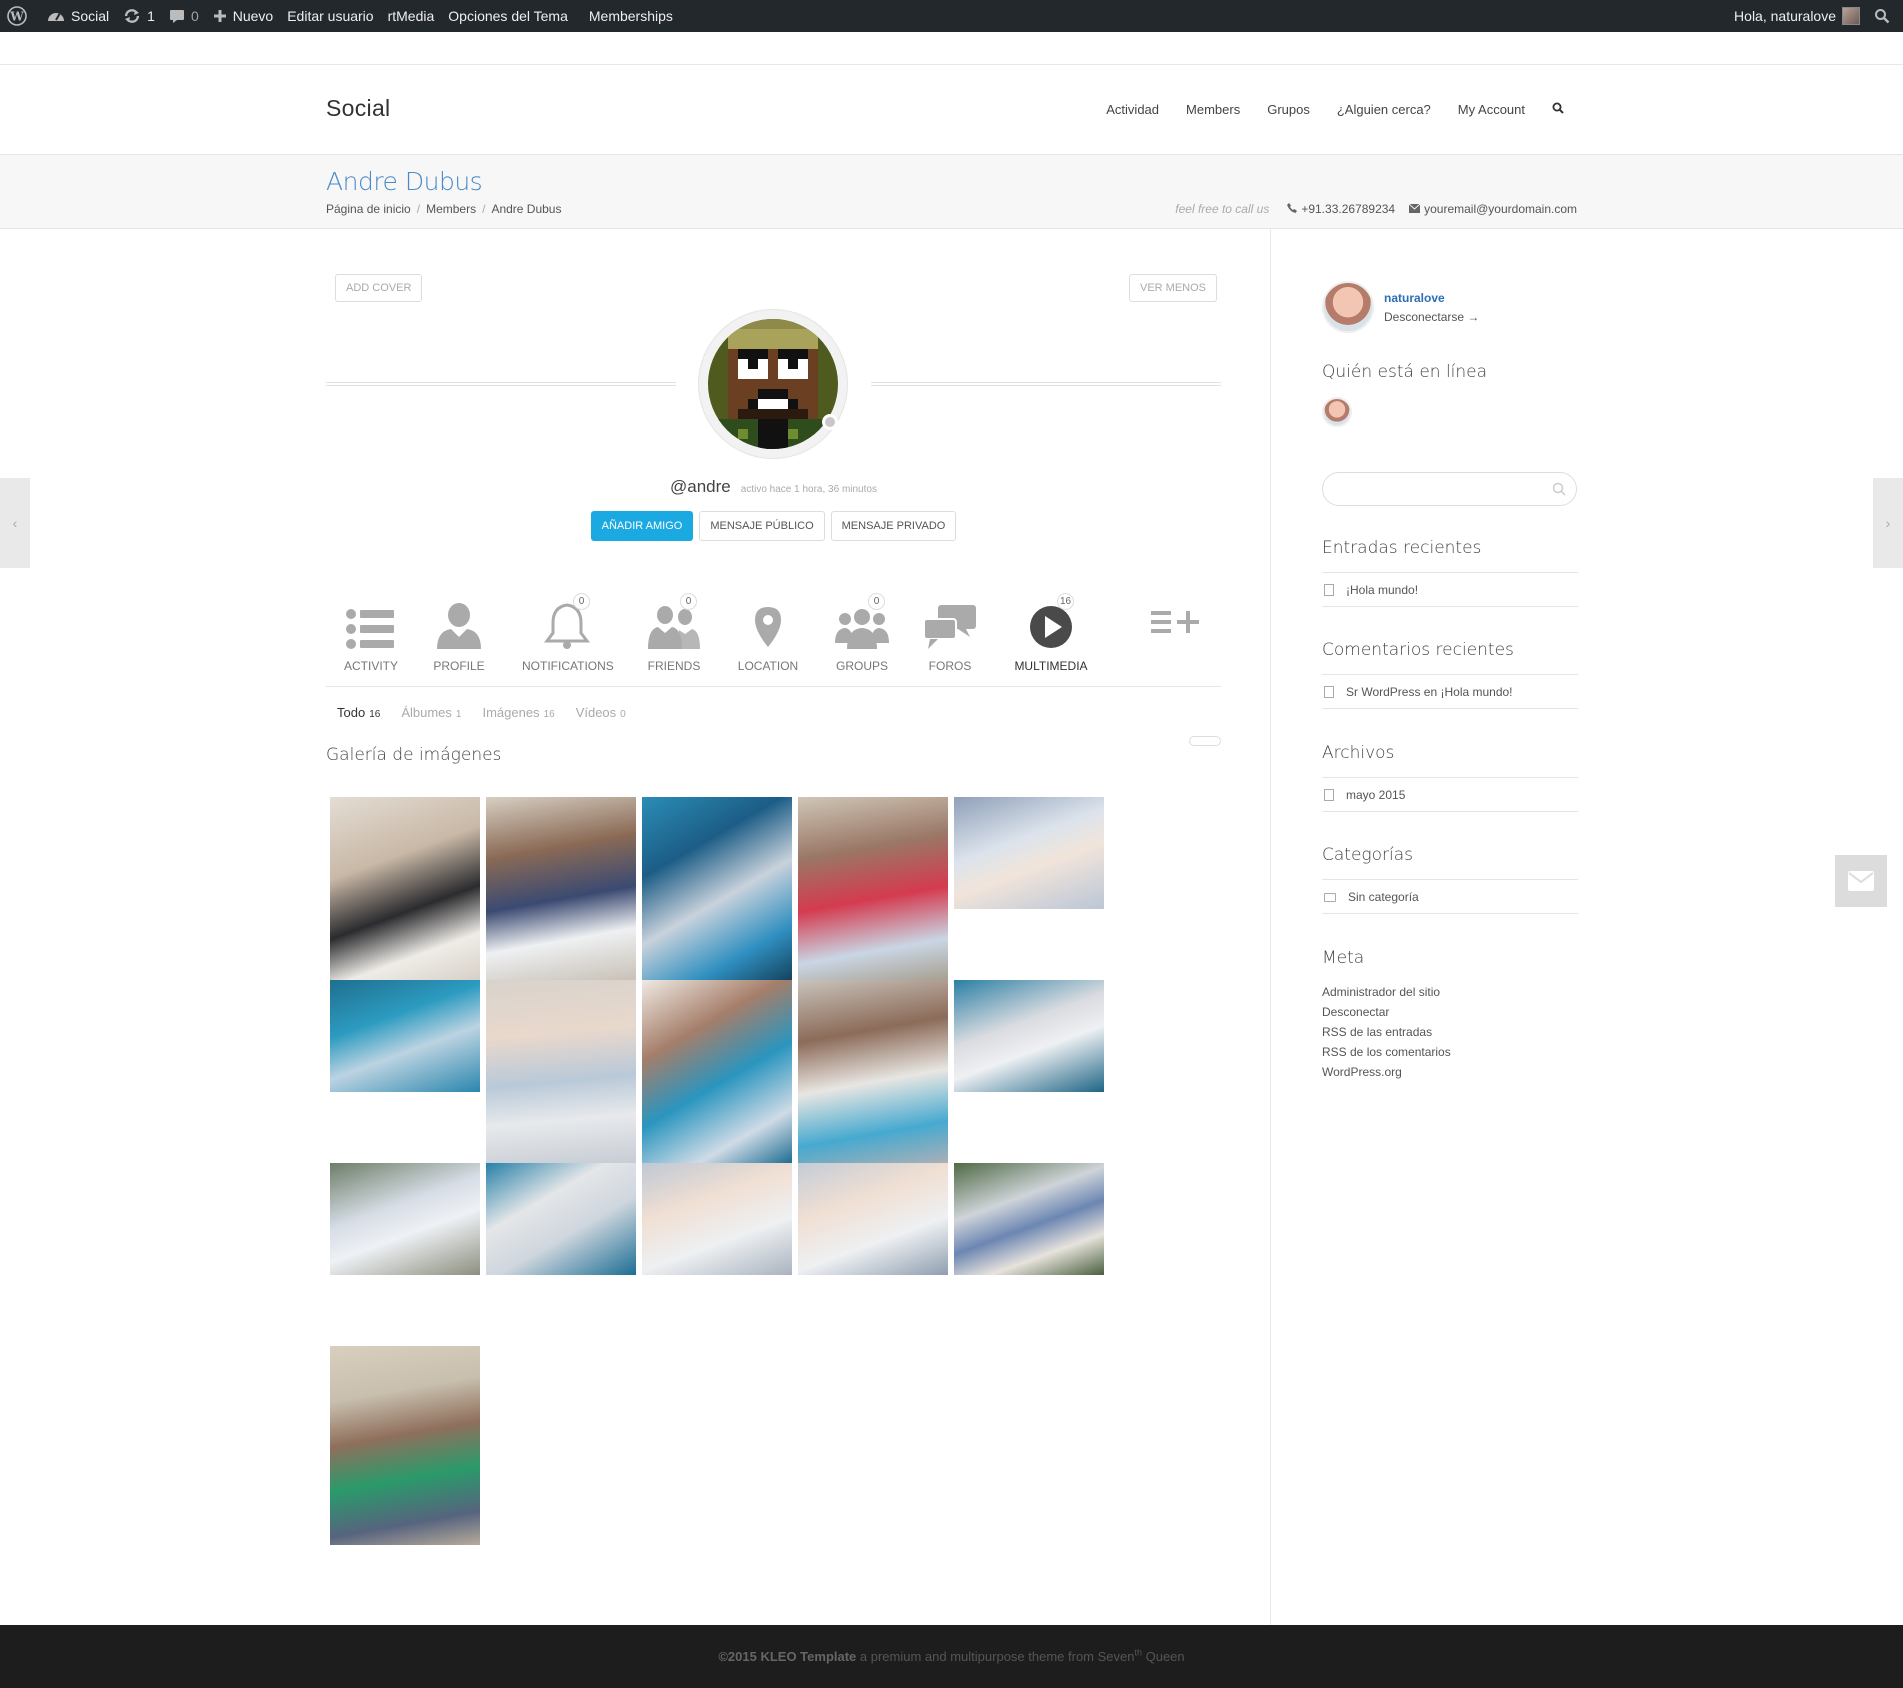 Image resolution: width=1903 pixels, height=1688 pixels. Describe the element at coordinates (950, 635) in the screenshot. I see `tab-foros: FOROS` at that location.